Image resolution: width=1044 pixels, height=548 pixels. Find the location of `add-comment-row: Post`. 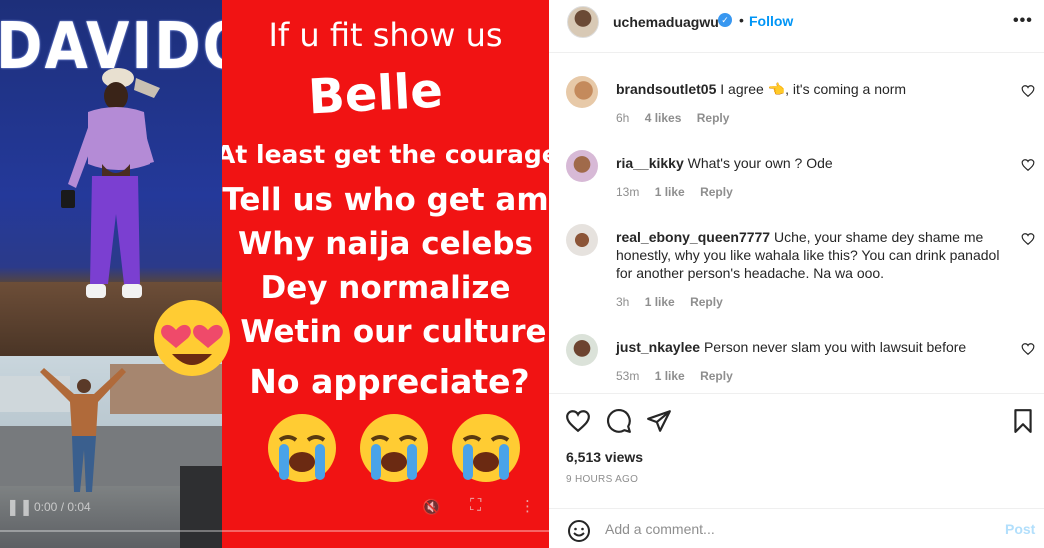

add-comment-row: Post is located at coordinates (796, 528).